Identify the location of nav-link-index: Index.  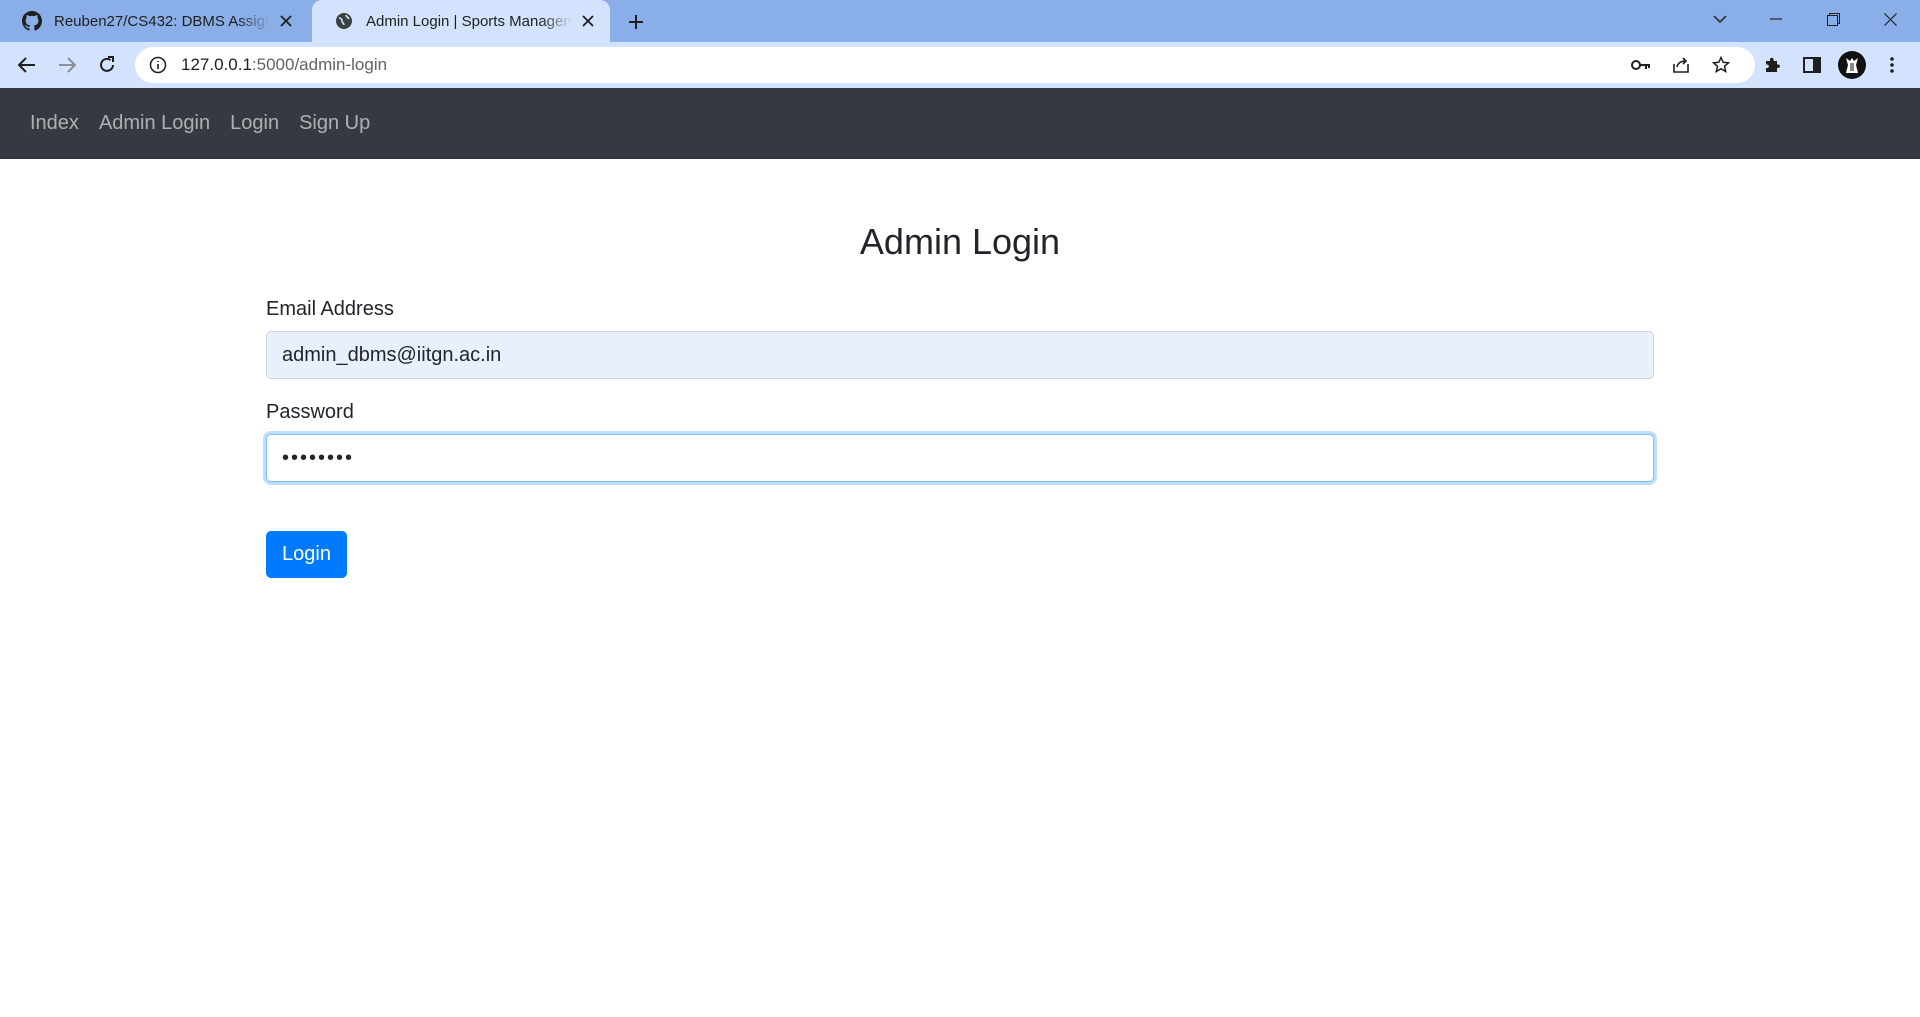
(54, 123).